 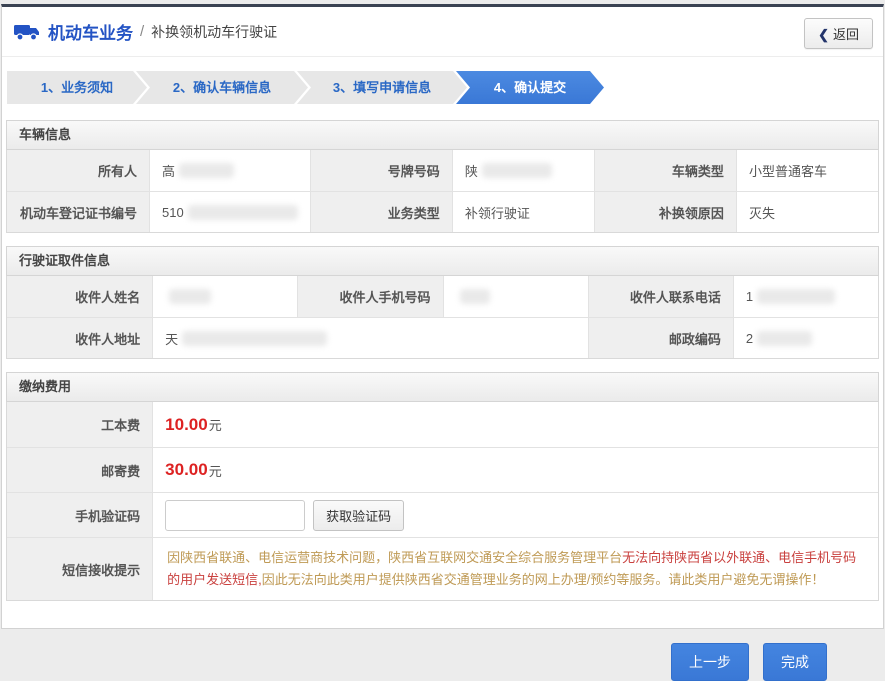 What do you see at coordinates (710, 662) in the screenshot?
I see `previous-step-button: 上一步` at bounding box center [710, 662].